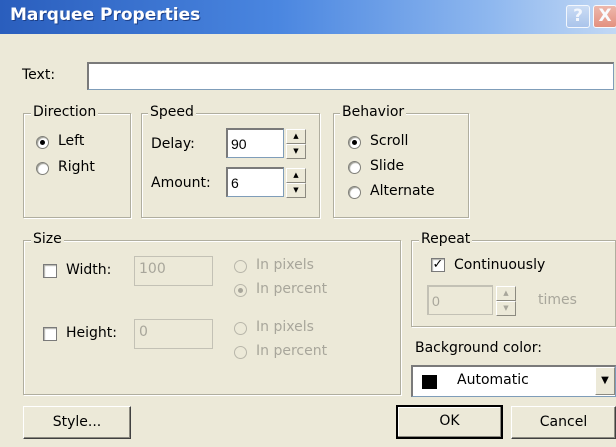  What do you see at coordinates (402, 191) in the screenshot?
I see `behavior-alternate-label: Alternate` at bounding box center [402, 191].